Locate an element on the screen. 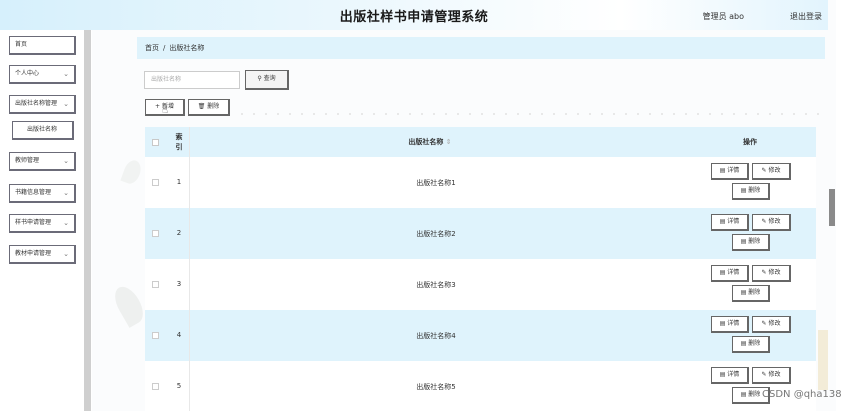 The image size is (861, 411). query-button-label: 查询 is located at coordinates (269, 78).